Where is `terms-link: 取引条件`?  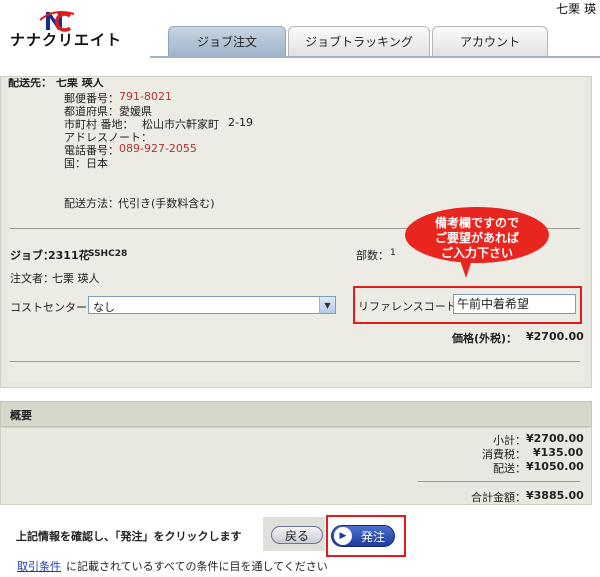 terms-link: 取引条件 is located at coordinates (39, 566).